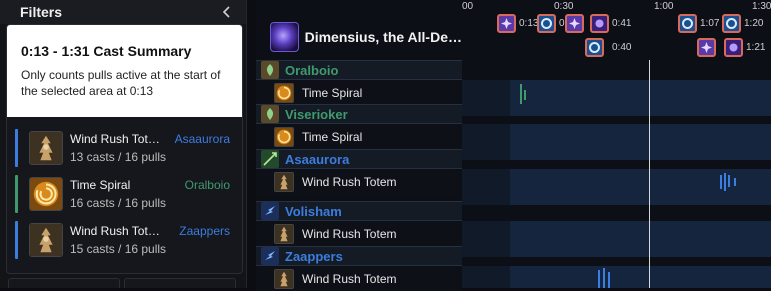 This screenshot has height=291, width=771. I want to click on player-name: Volisham, so click(313, 211).